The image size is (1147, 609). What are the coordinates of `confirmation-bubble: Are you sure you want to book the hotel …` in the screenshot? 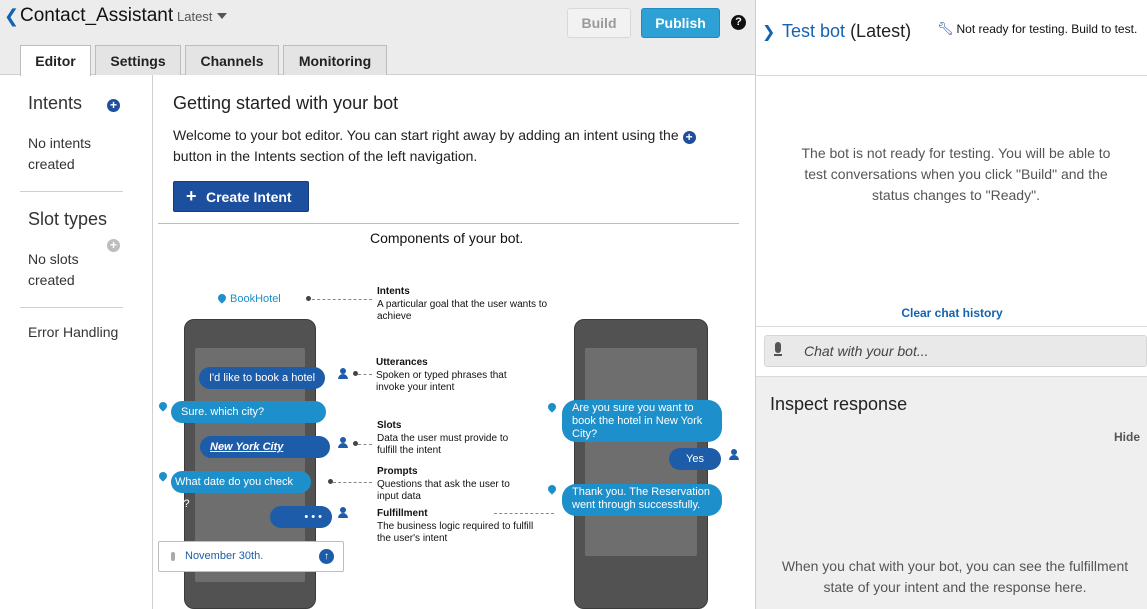 It's located at (642, 421).